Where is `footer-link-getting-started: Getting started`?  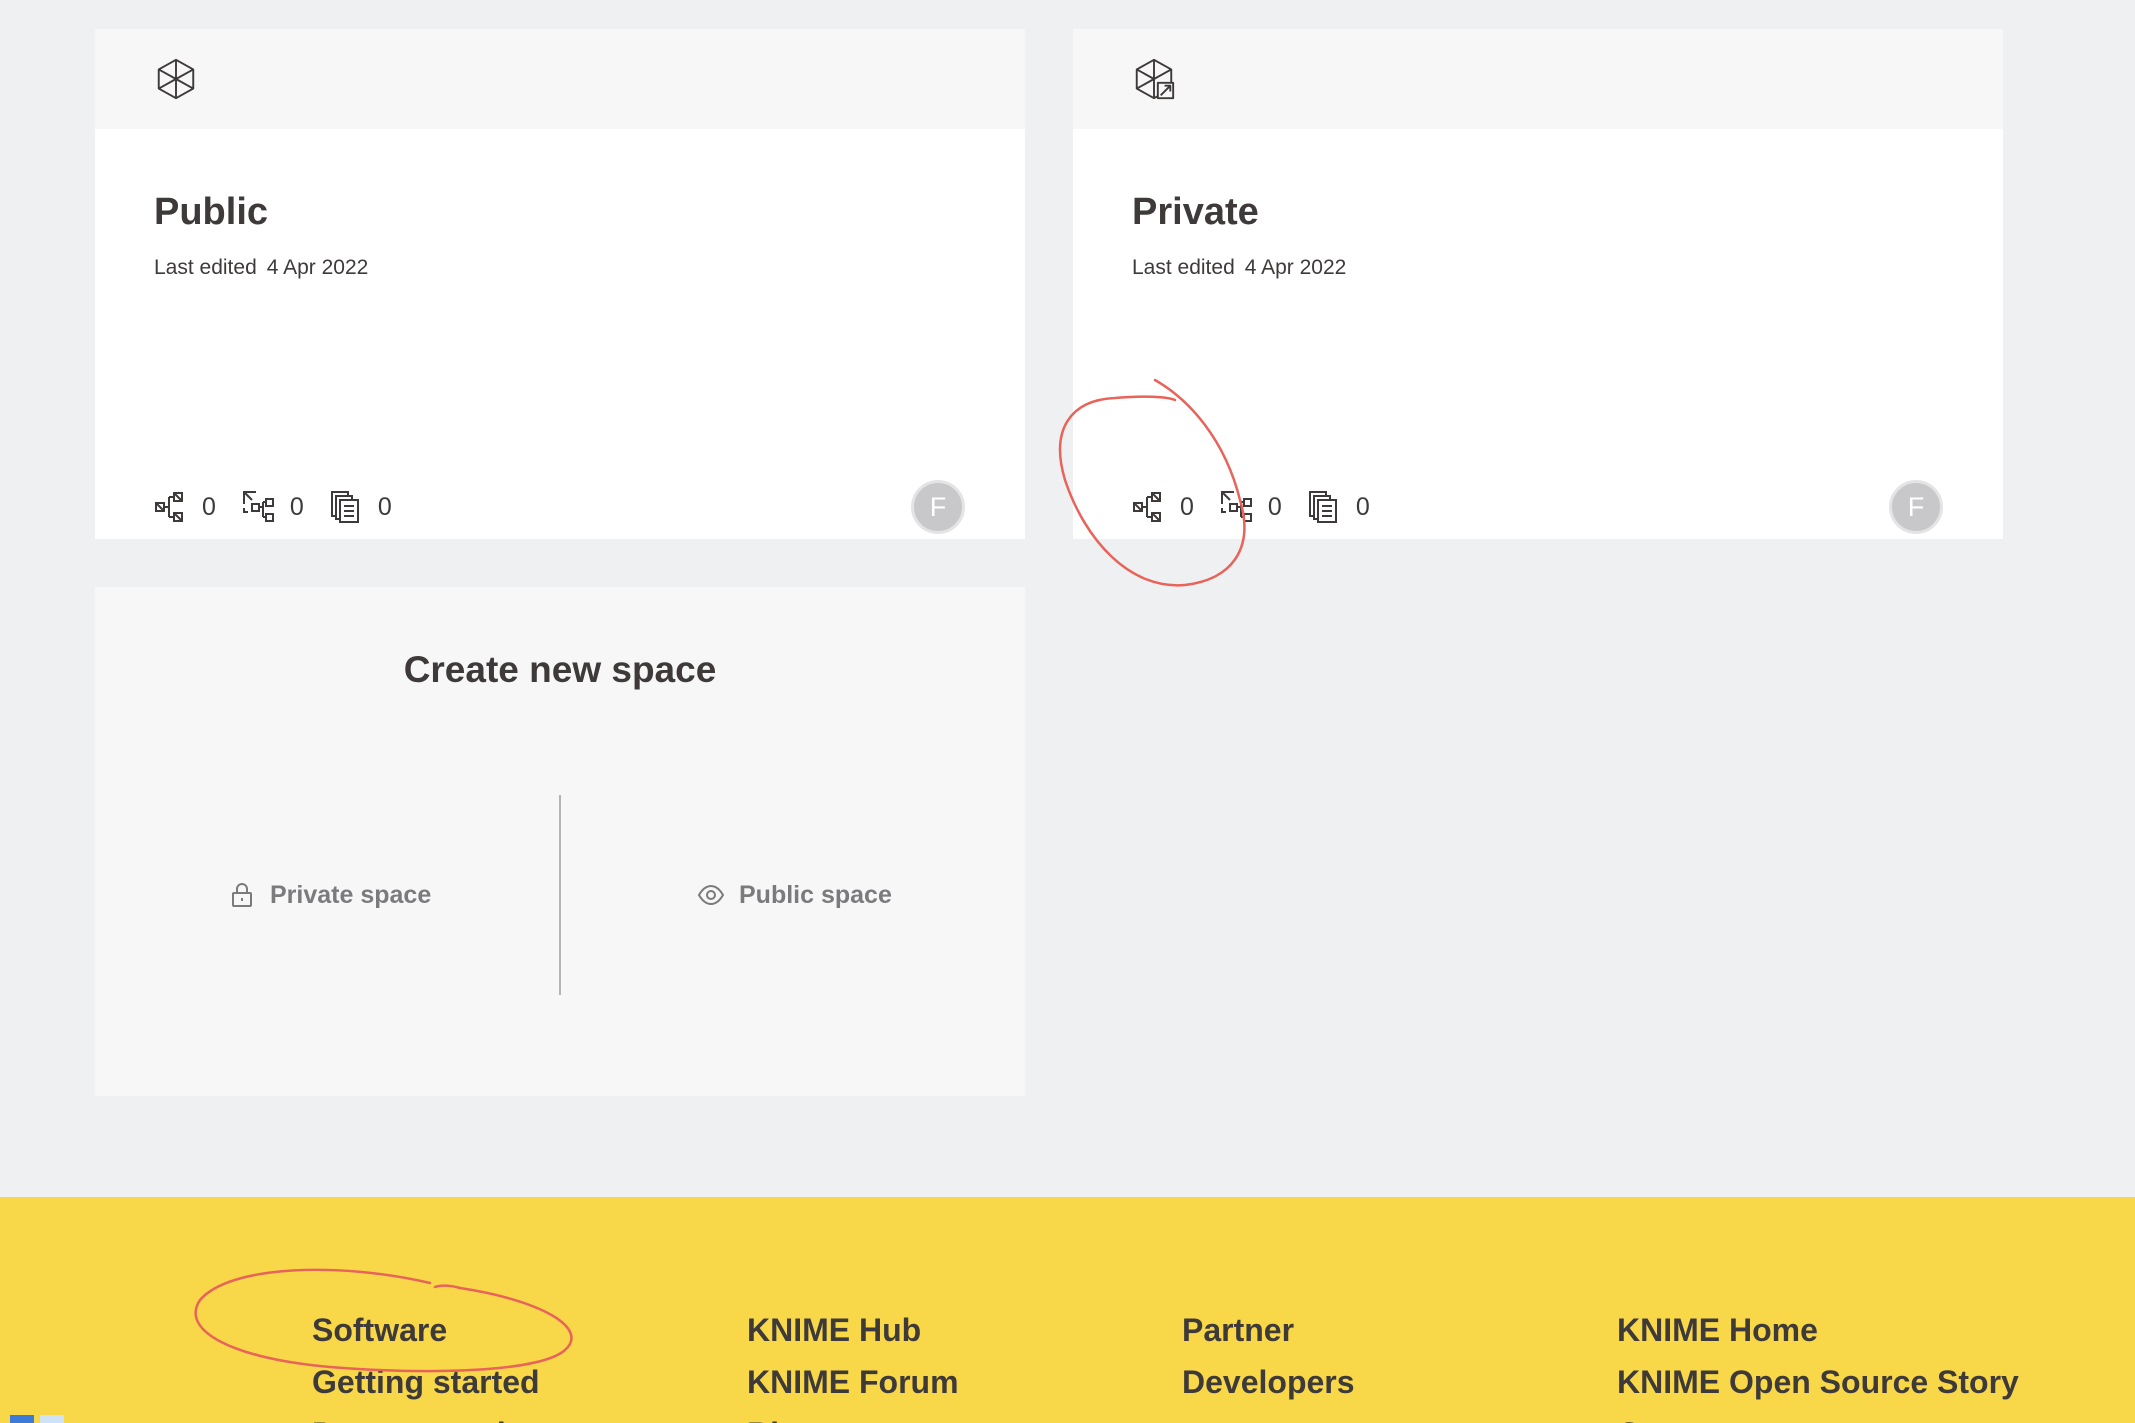 footer-link-getting-started: Getting started is located at coordinates (428, 1382).